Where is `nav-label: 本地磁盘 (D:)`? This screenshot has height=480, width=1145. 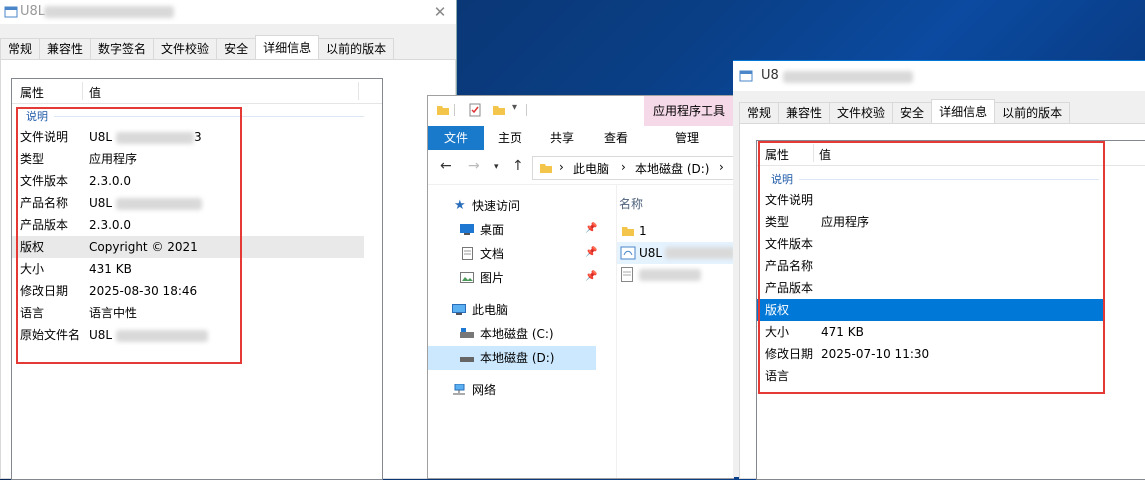 nav-label: 本地磁盘 (D:) is located at coordinates (517, 358).